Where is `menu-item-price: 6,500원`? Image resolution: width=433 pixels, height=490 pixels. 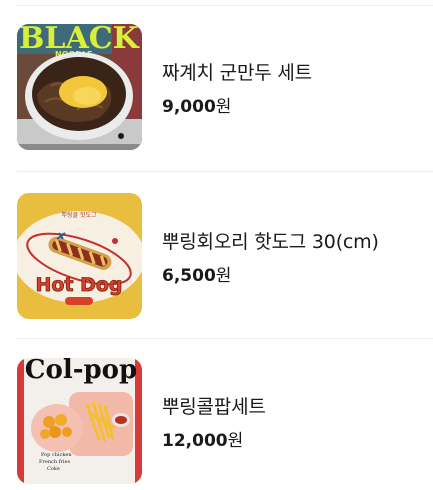
menu-item-price: 6,500원 is located at coordinates (196, 273).